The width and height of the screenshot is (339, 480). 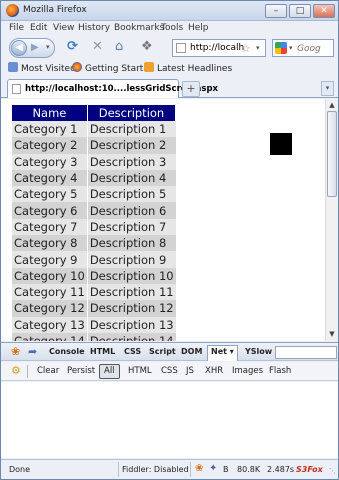 What do you see at coordinates (162, 351) in the screenshot?
I see `firebug-tab-script: Script` at bounding box center [162, 351].